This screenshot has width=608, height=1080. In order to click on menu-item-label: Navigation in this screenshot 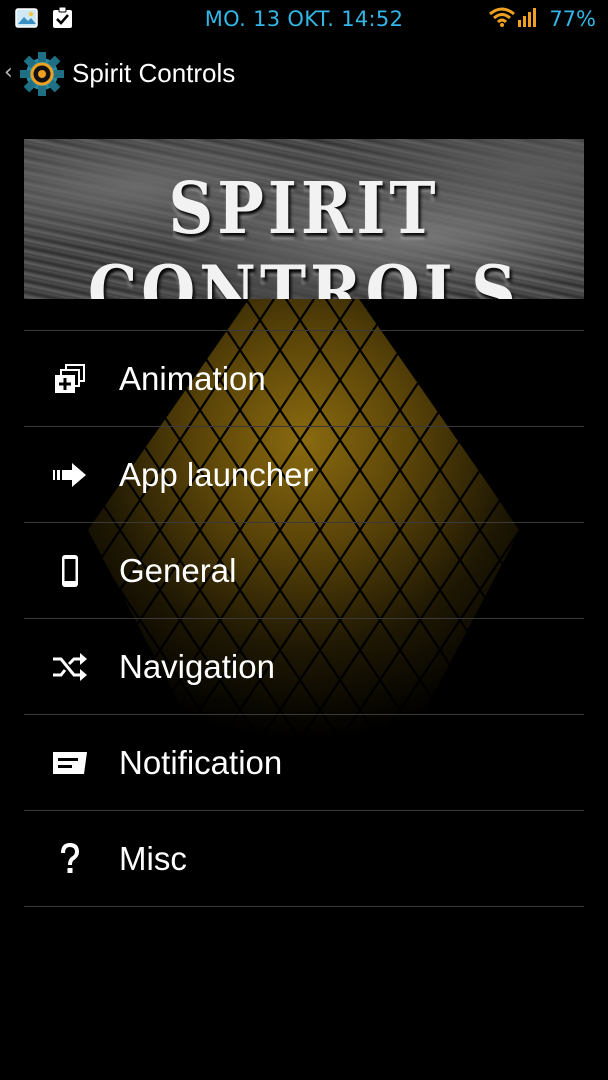, I will do `click(197, 666)`.